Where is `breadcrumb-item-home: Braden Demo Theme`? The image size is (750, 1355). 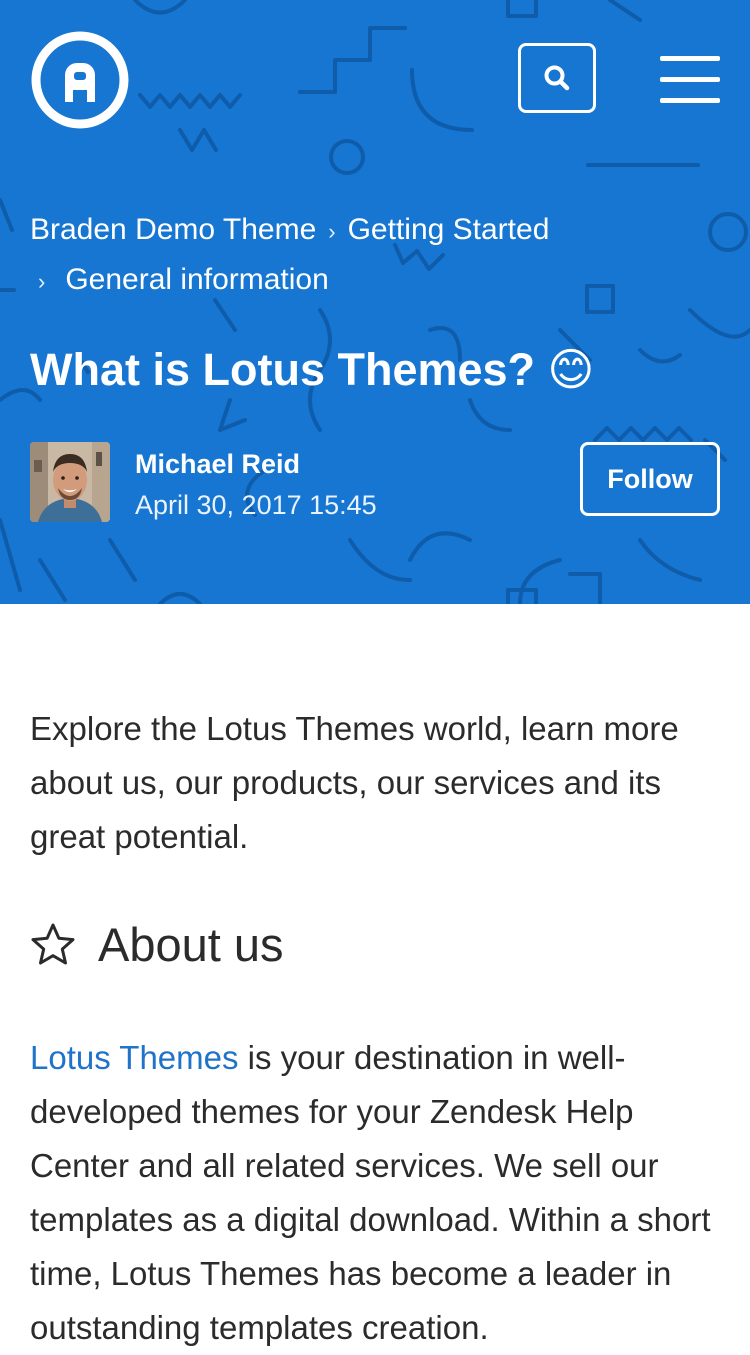 breadcrumb-item-home: Braden Demo Theme is located at coordinates (173, 229).